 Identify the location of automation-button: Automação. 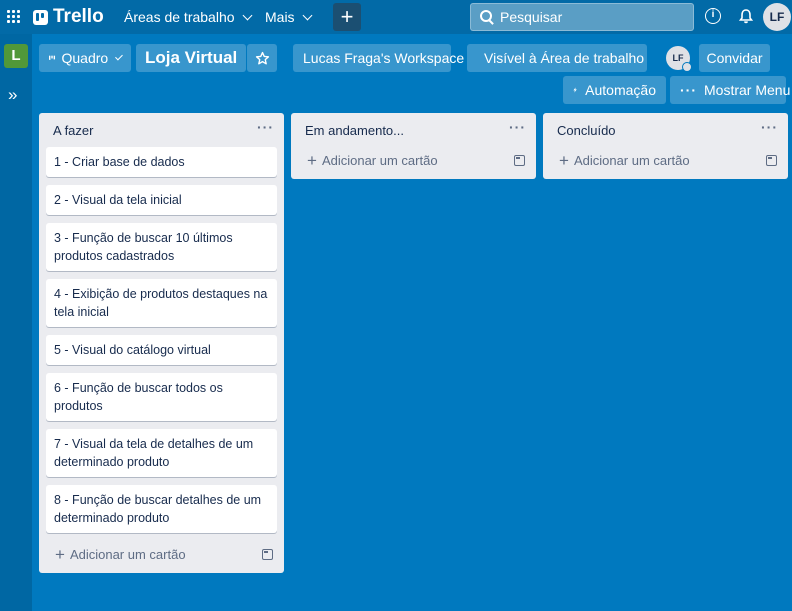
(614, 90).